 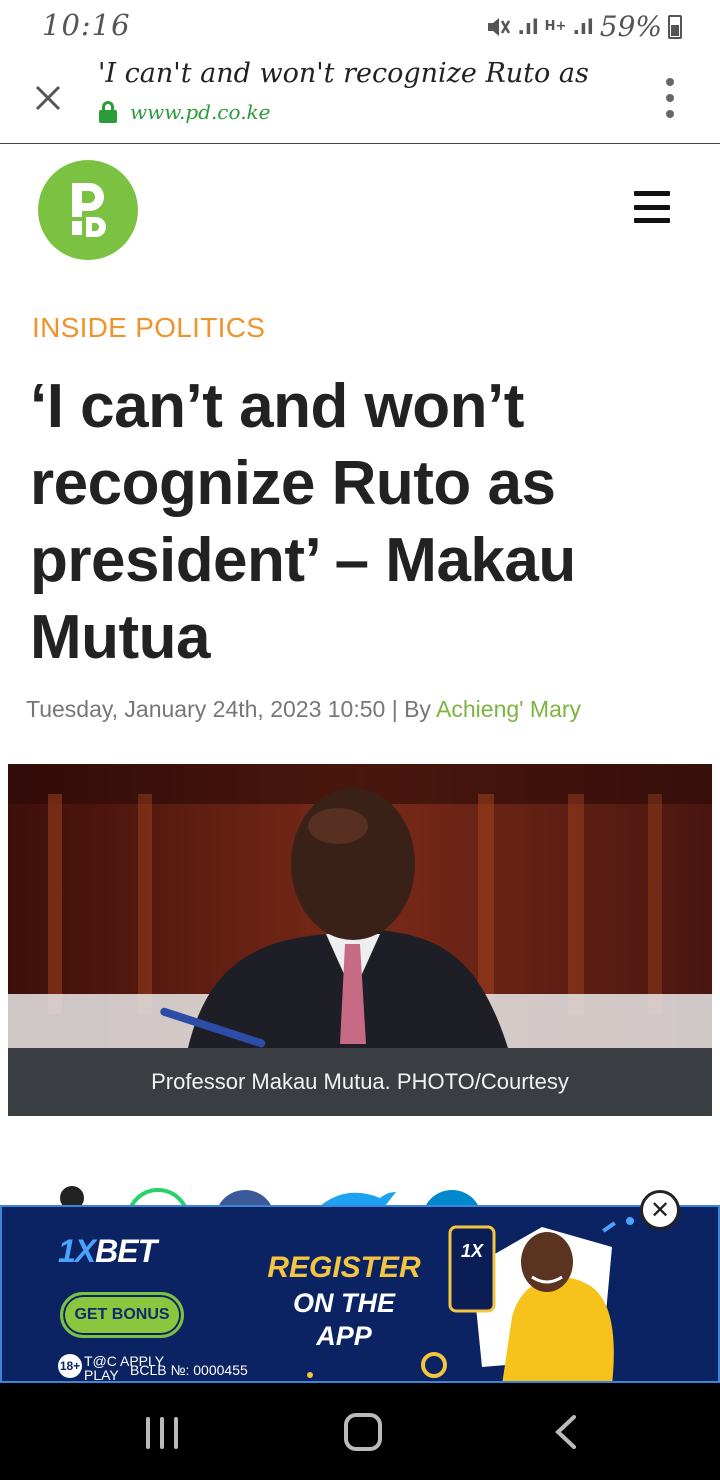 What do you see at coordinates (343, 73) in the screenshot?
I see `page-title: 'I can't and won't recognize Ruto as` at bounding box center [343, 73].